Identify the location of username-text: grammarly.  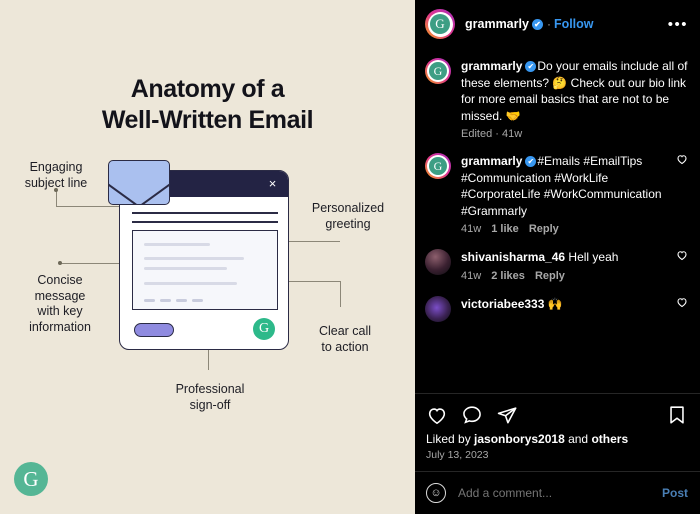
(497, 24).